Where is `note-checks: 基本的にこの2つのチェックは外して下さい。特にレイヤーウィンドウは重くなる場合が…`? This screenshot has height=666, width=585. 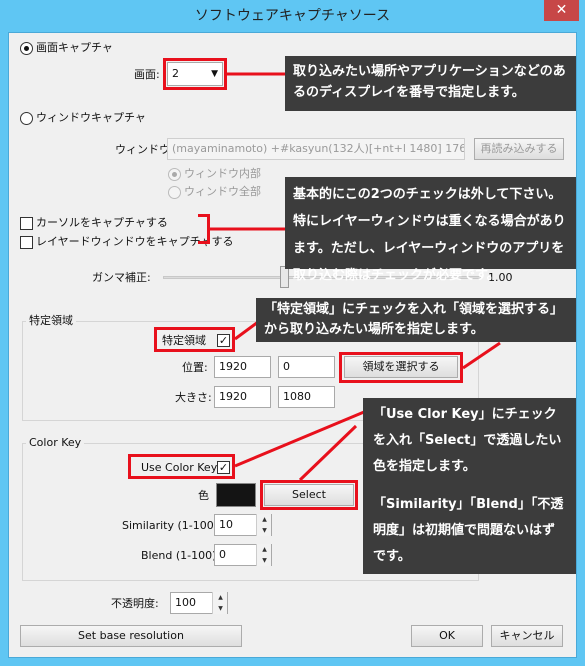
note-checks: 基本的にこの2つのチェックは外して下さい。特にレイヤーウィンドウは重くなる場合が… is located at coordinates (430, 230).